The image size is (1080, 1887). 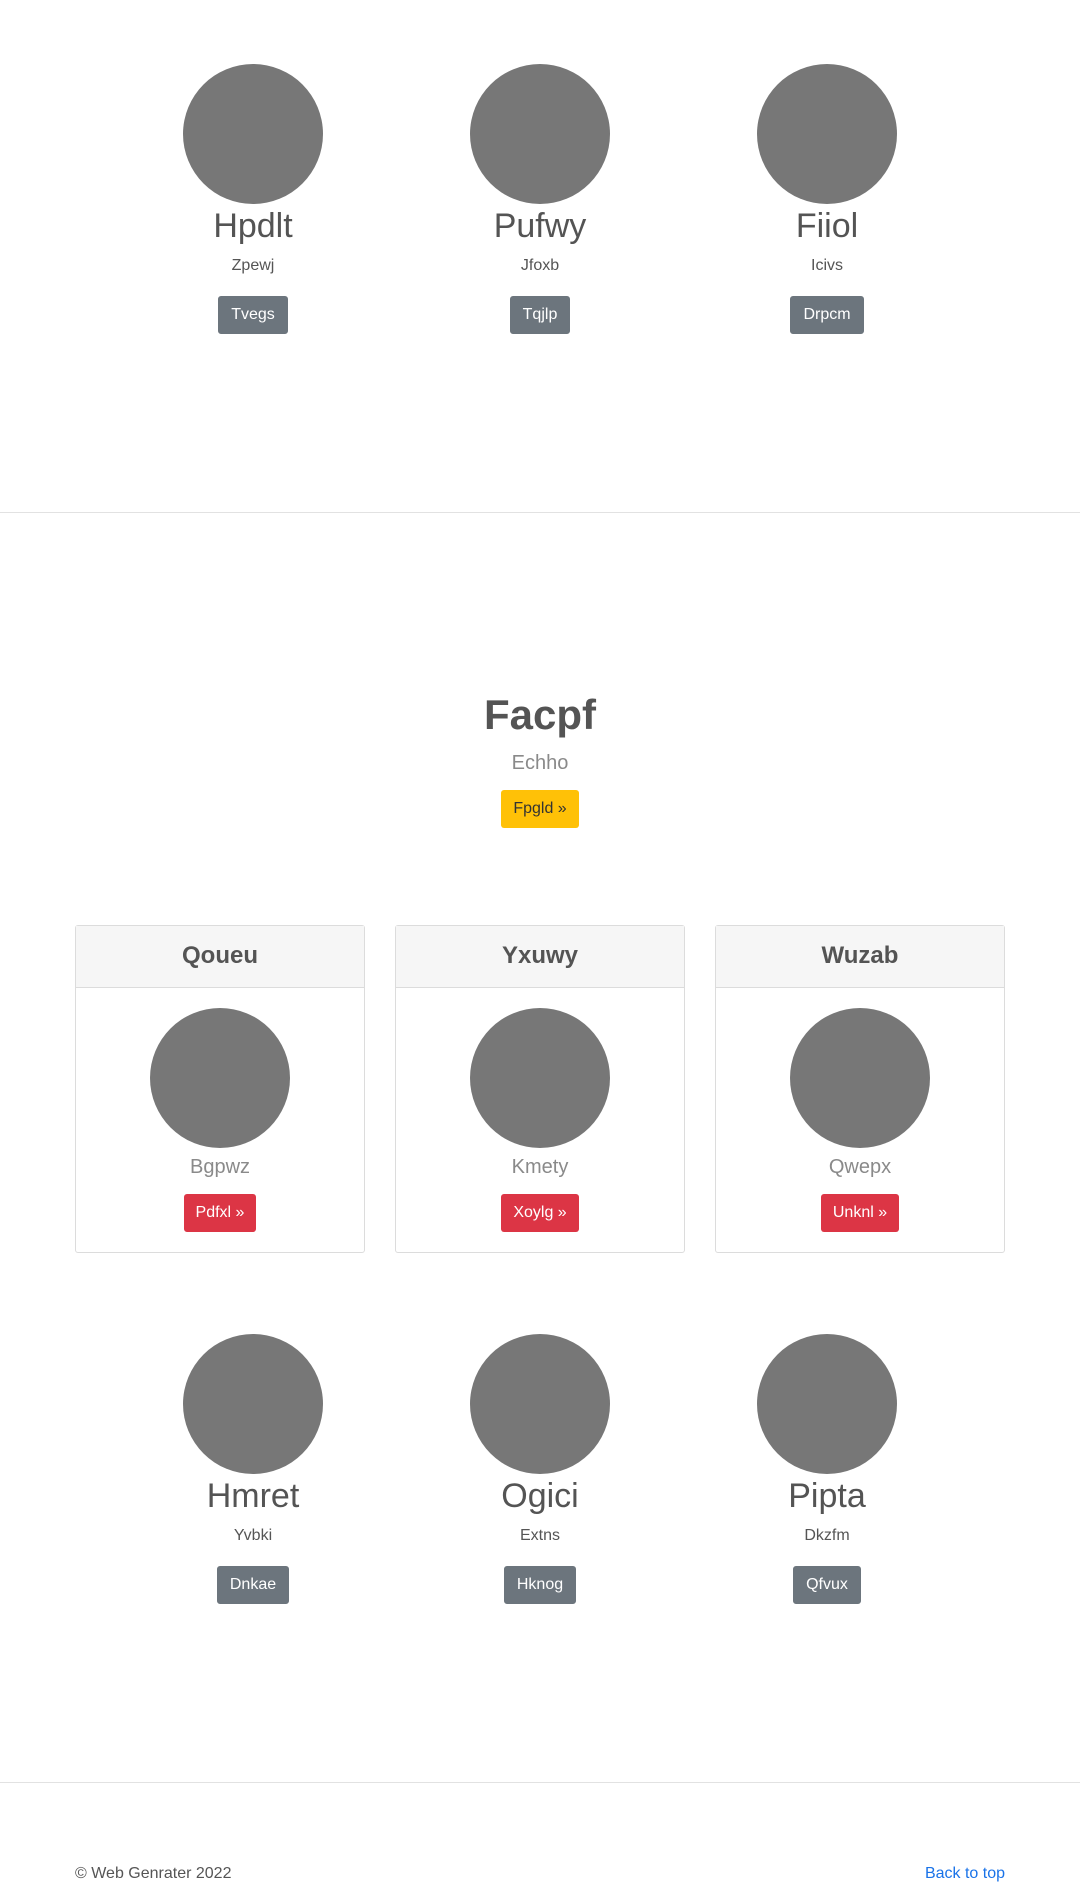 What do you see at coordinates (827, 226) in the screenshot?
I see `member-name: Fiiol` at bounding box center [827, 226].